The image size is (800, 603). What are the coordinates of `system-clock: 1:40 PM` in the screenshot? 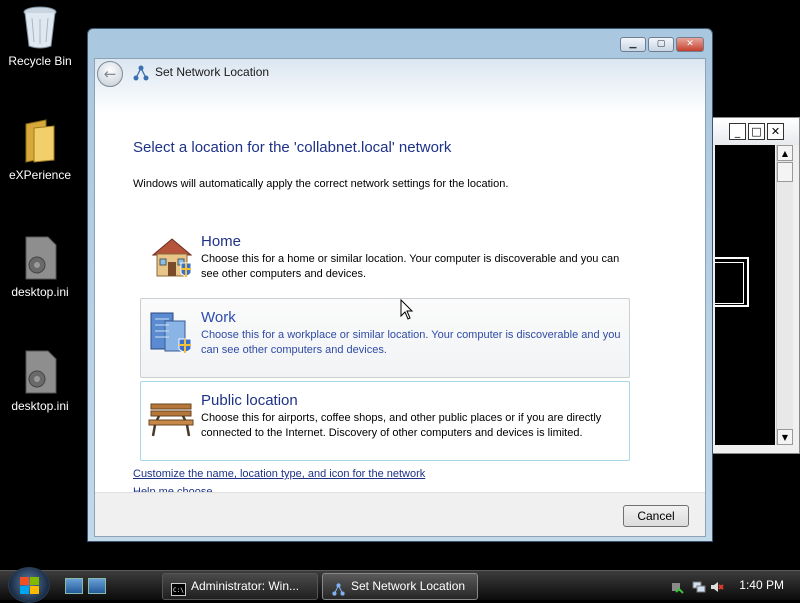 It's located at (761, 585).